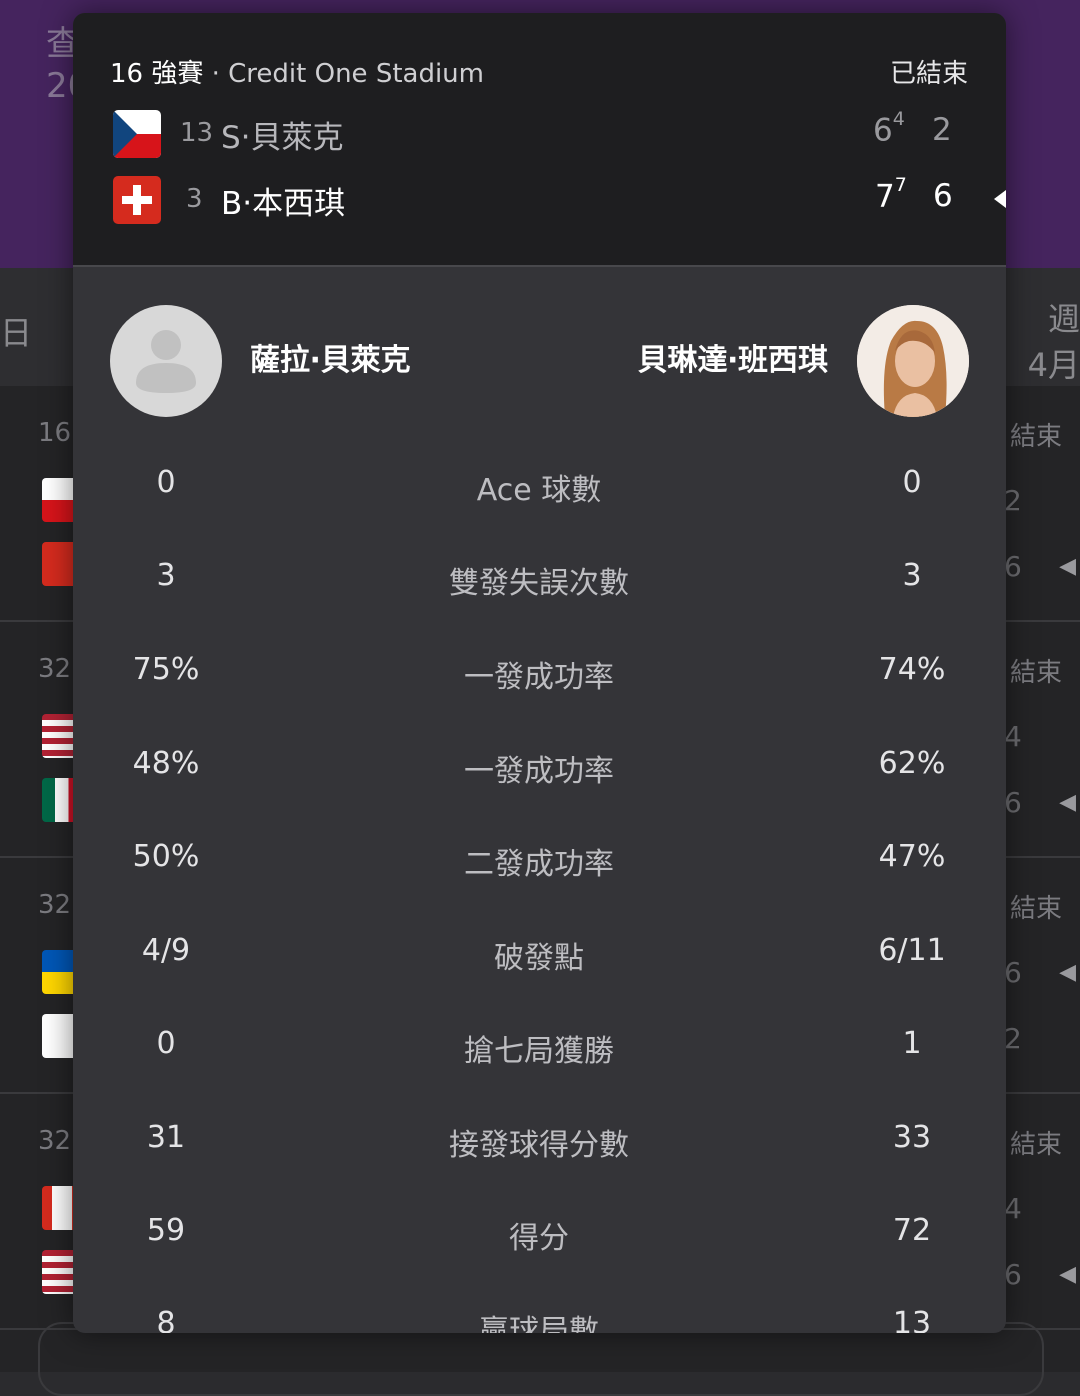  I want to click on stat-row: 3 雙發失誤次數 3, so click(539, 588).